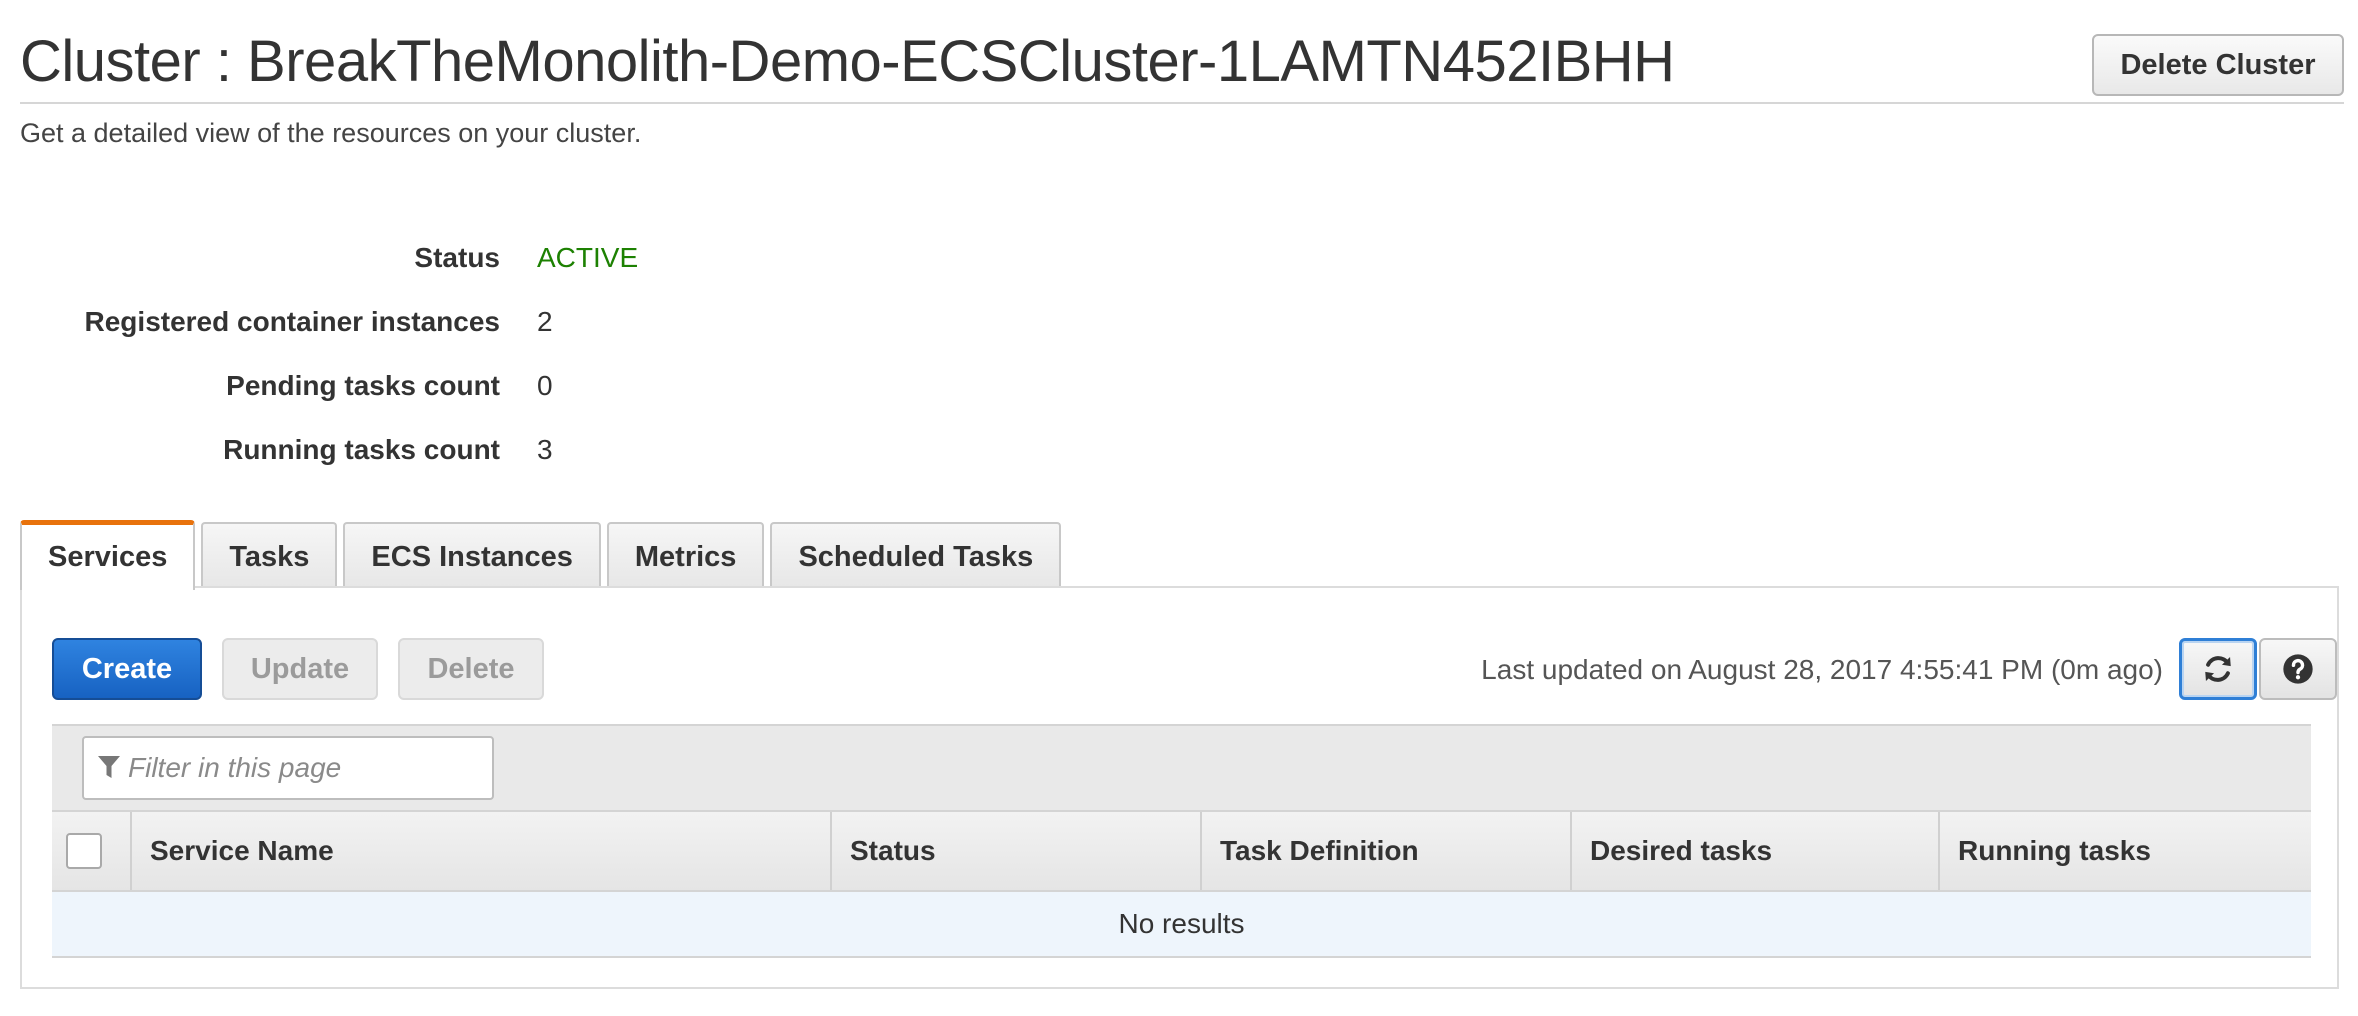 The height and width of the screenshot is (1016, 2358). I want to click on tab-scheduled-tasks: Scheduled Tasks, so click(916, 556).